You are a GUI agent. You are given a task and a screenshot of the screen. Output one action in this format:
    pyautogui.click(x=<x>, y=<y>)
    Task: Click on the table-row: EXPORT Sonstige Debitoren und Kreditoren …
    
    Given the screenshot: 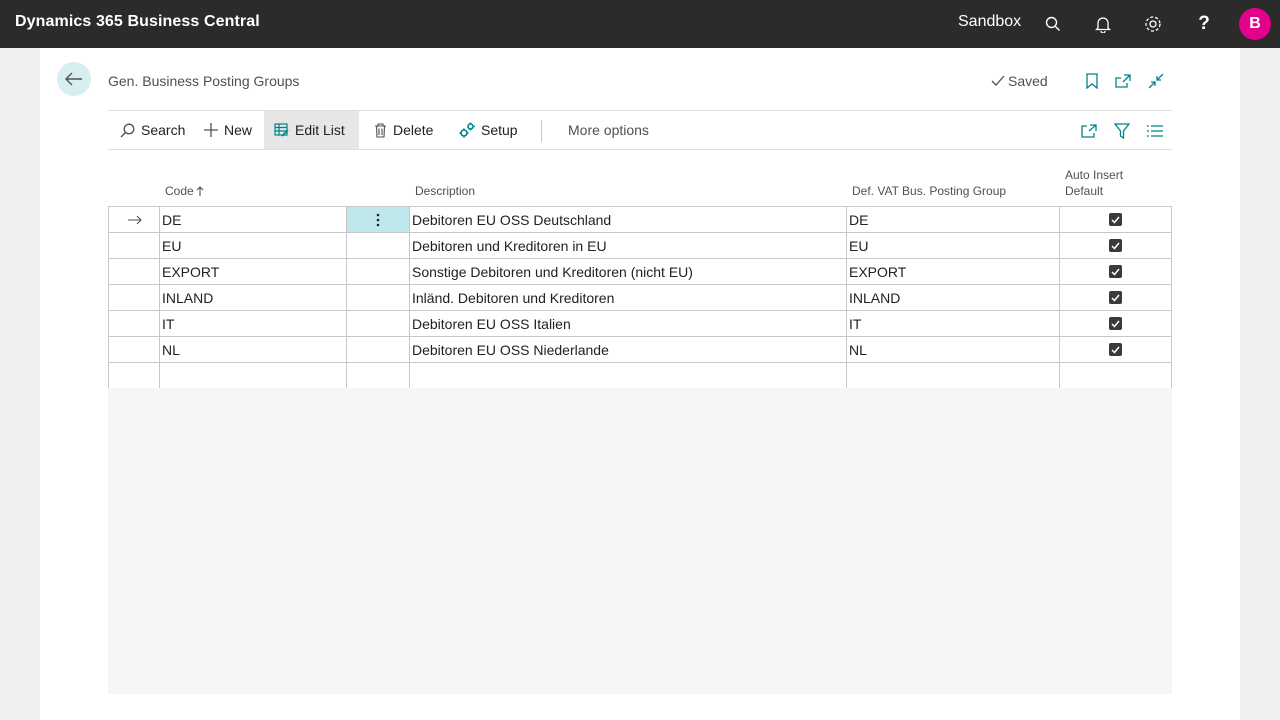 What is the action you would take?
    pyautogui.click(x=640, y=272)
    